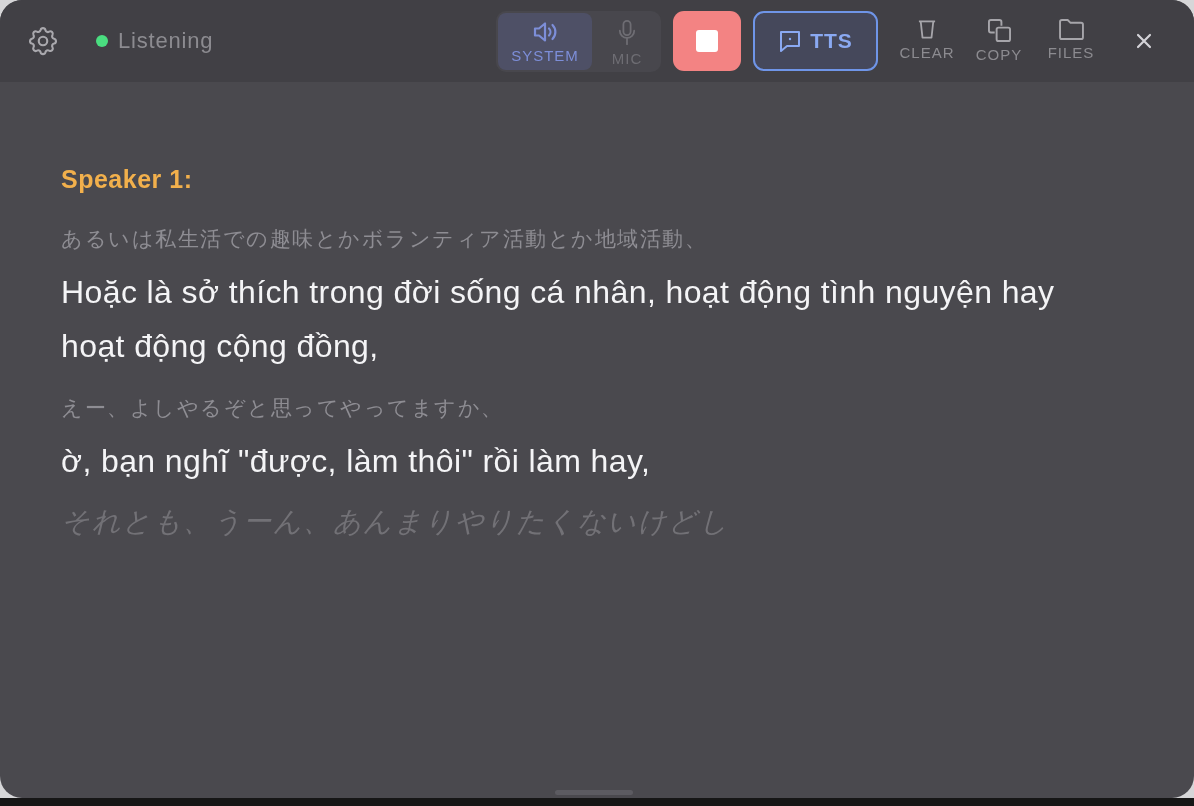 This screenshot has height=806, width=1194. Describe the element at coordinates (356, 461) in the screenshot. I see `translated-text: ờ, bạn nghĩ "được, làm thôi" rồi làm hay,` at that location.